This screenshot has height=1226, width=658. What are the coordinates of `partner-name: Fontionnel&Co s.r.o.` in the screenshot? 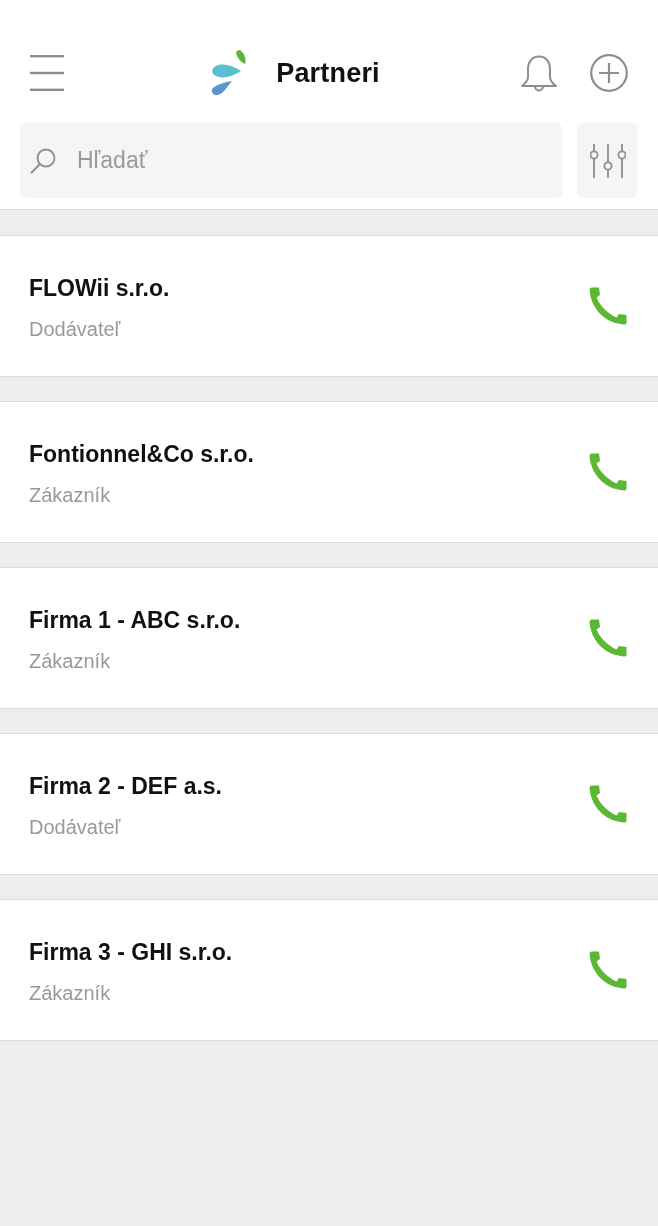 It's located at (141, 454).